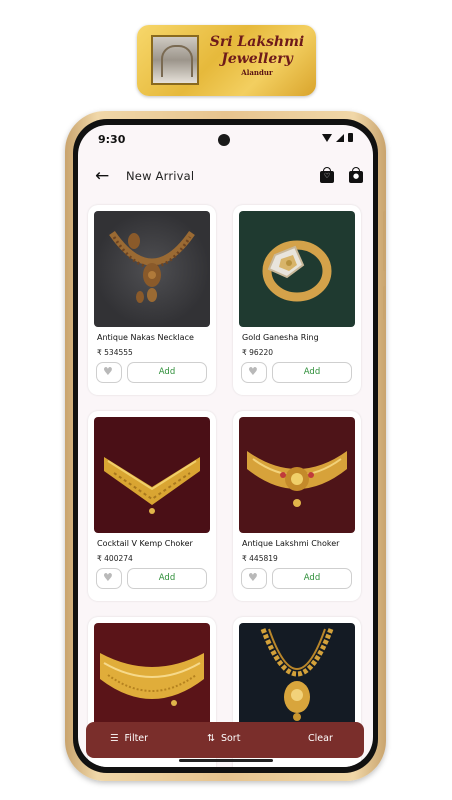 This screenshot has height=800, width=452. What do you see at coordinates (115, 558) in the screenshot?
I see `product-price: ₹ 400274` at bounding box center [115, 558].